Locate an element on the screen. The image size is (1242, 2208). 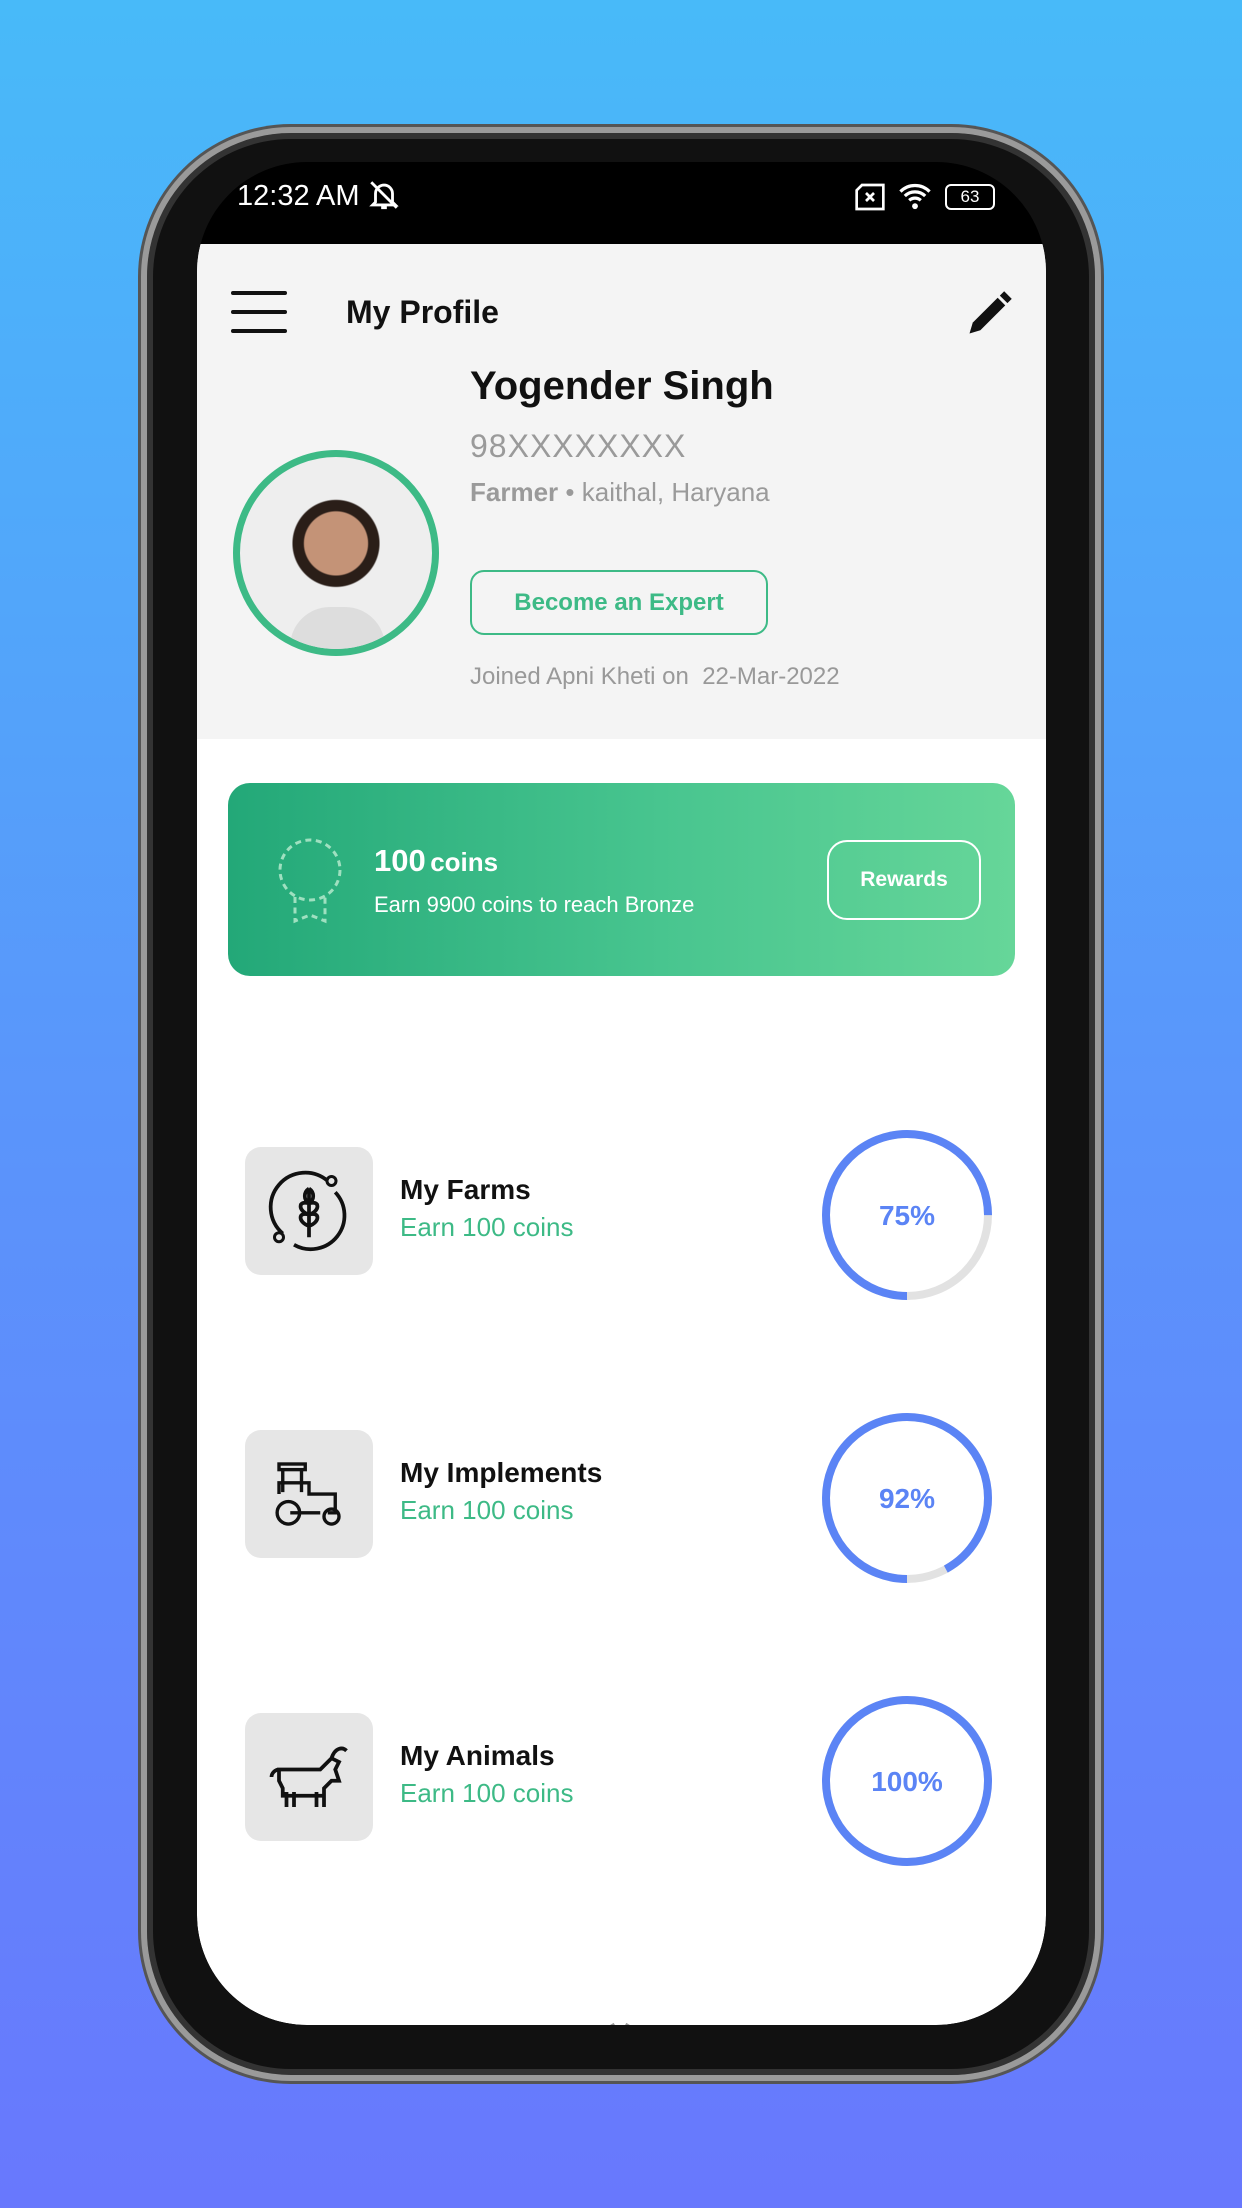
wheat-icon is located at coordinates (309, 1211).